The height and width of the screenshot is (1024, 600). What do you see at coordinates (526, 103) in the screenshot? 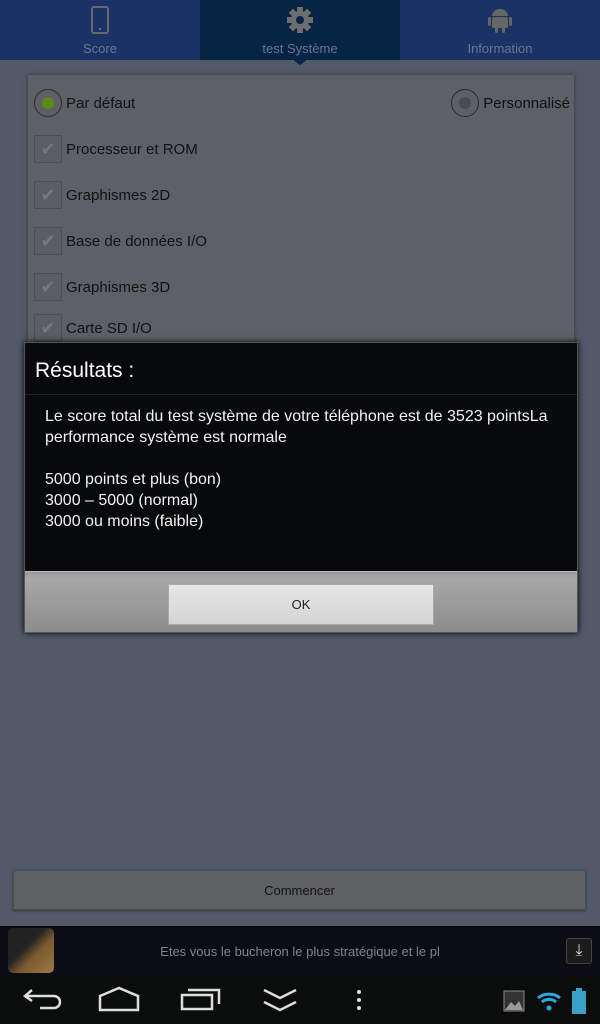
I see `radio-label: Personnalisé` at bounding box center [526, 103].